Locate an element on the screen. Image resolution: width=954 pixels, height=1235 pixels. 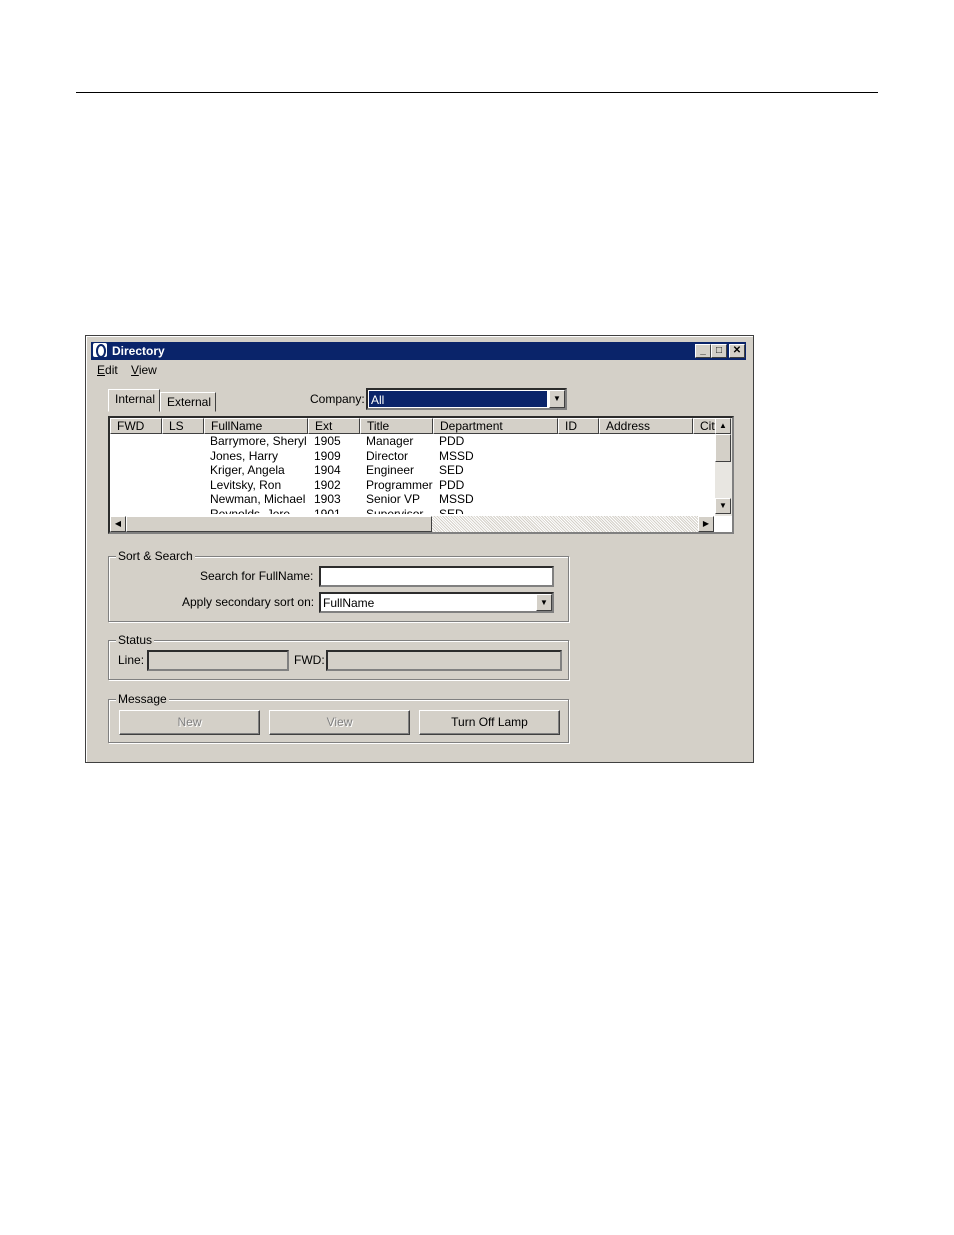
table-row: Newman, Michael 1903 Senior VP MSSD is located at coordinates (412, 499).